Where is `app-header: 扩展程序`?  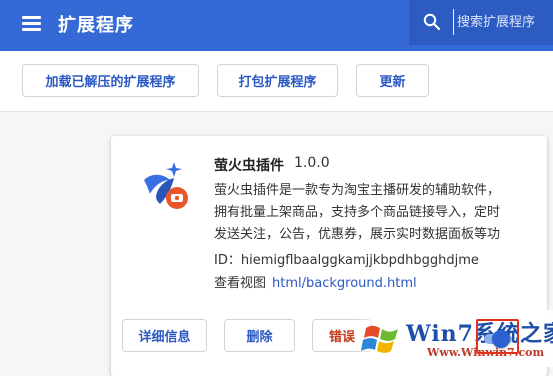 app-header: 扩展程序 is located at coordinates (276, 25).